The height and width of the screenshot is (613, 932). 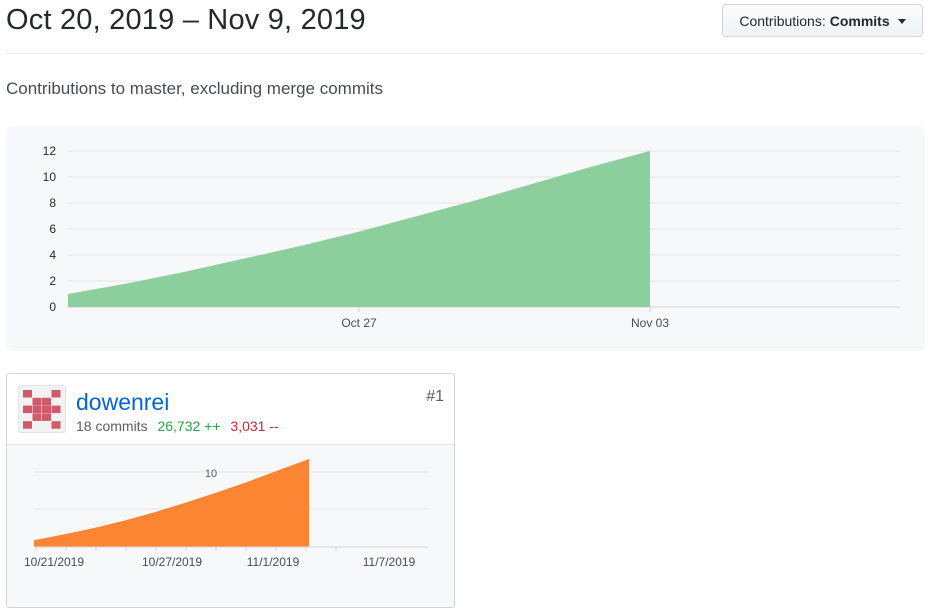 I want to click on contributions-type-dropdown: Contributions: Commits, so click(x=822, y=20).